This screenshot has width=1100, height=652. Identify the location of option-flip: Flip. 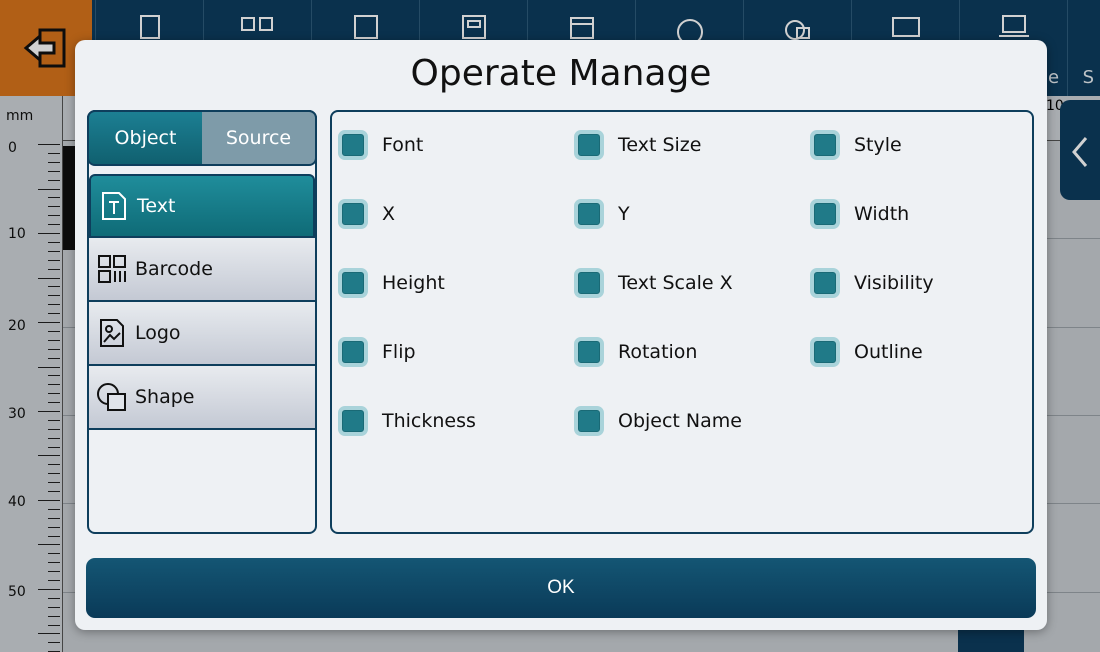
(377, 352).